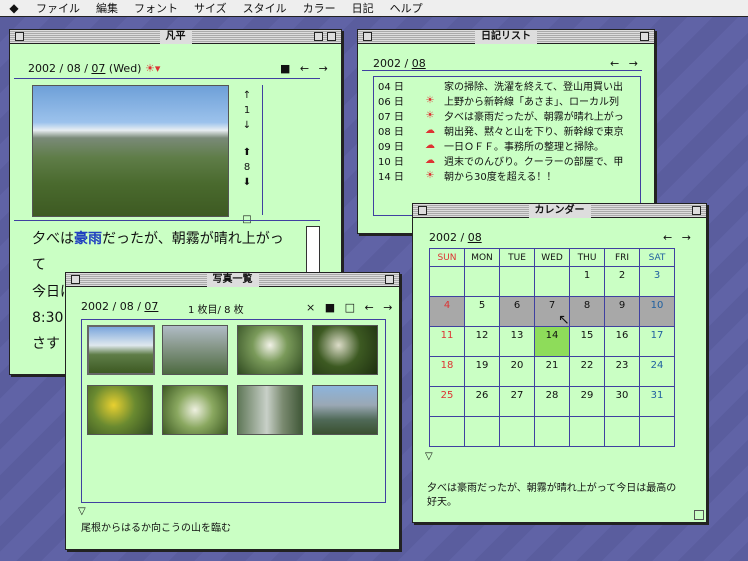 The width and height of the screenshot is (748, 561). I want to click on calendar-title-bar: カレンダー, so click(559, 211).